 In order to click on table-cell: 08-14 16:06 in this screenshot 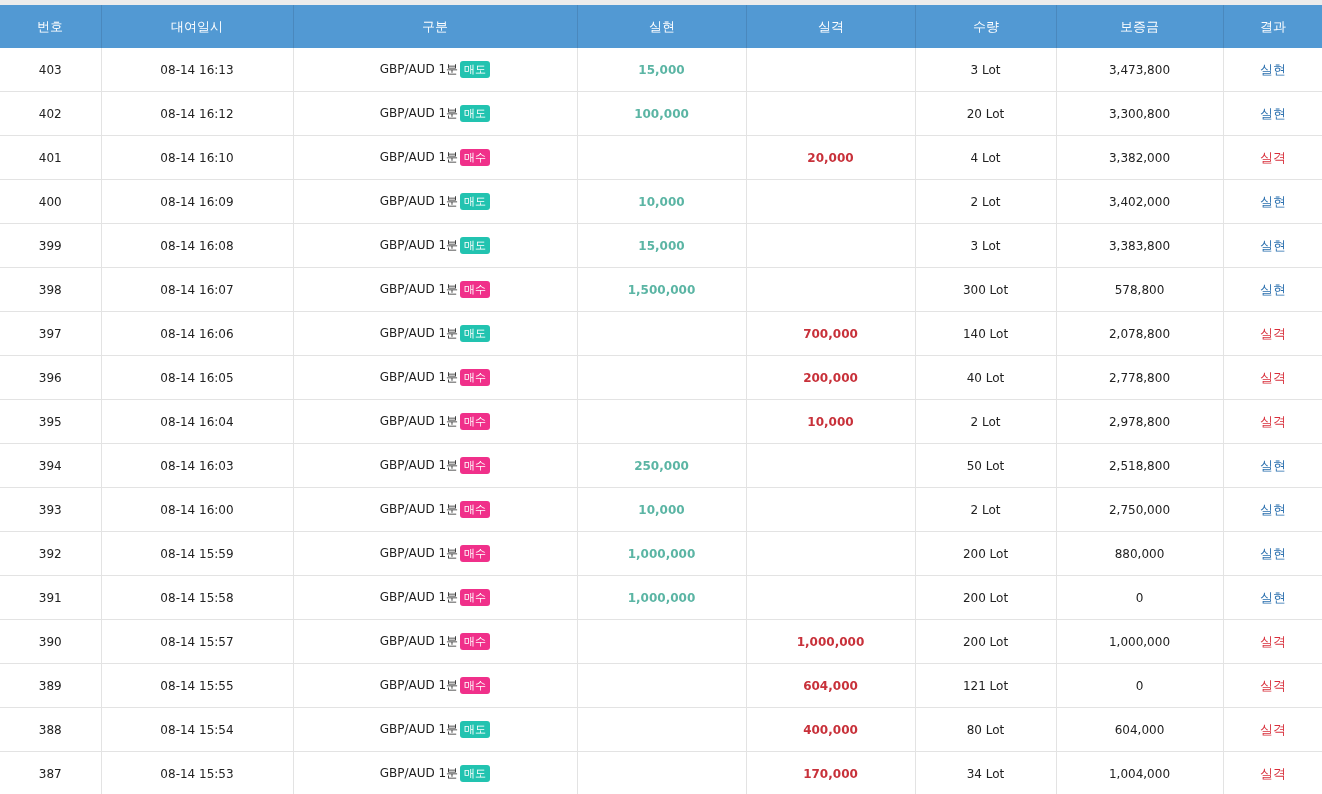, I will do `click(197, 333)`.